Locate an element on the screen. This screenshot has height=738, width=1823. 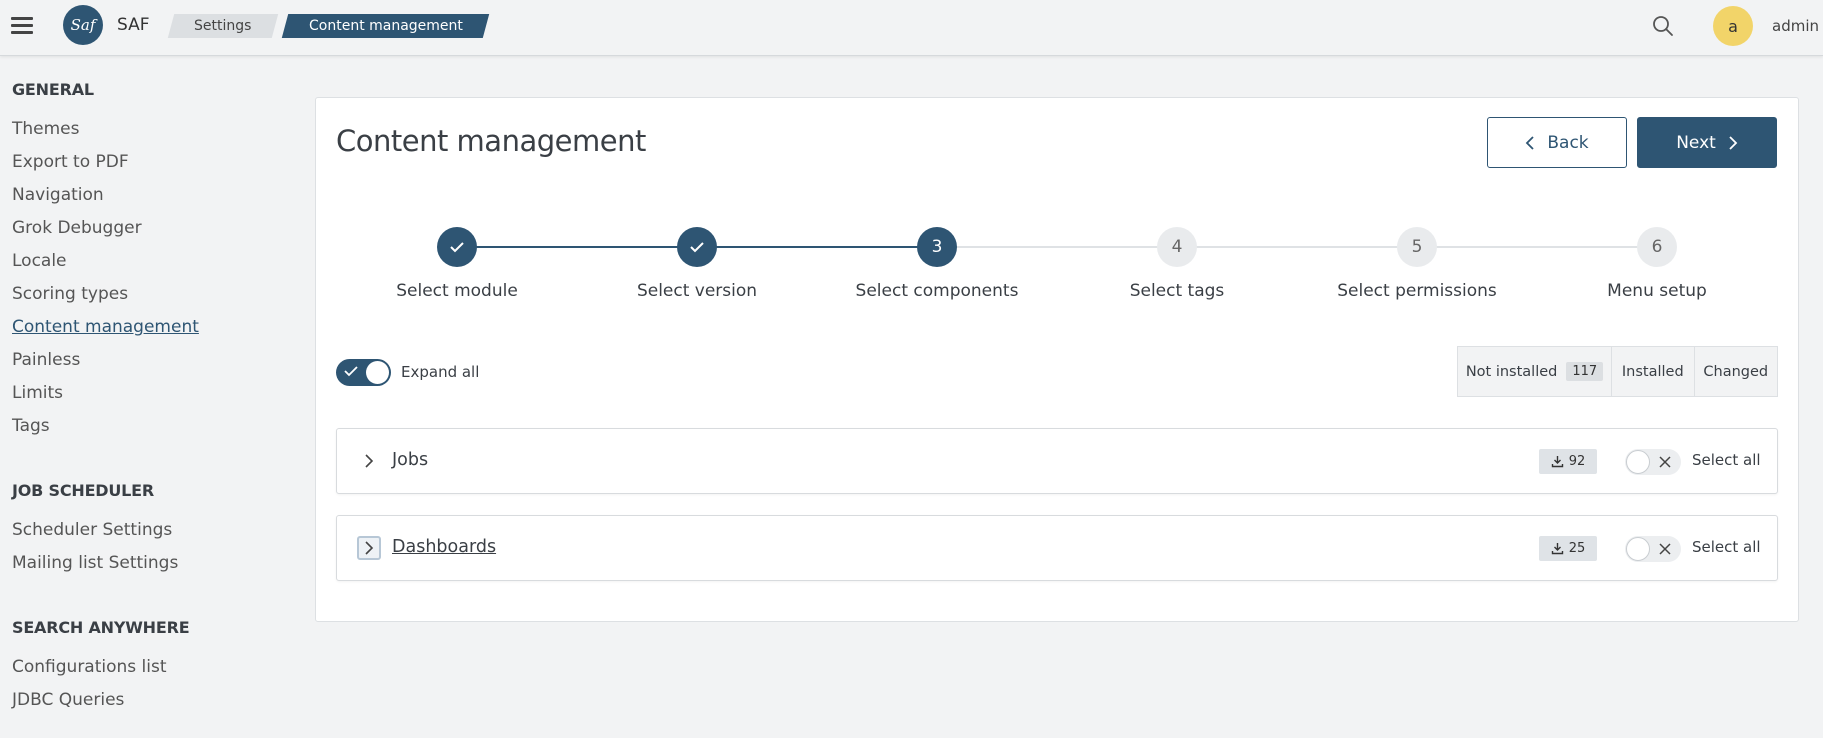
step-3-label: Select components is located at coordinates (937, 291).